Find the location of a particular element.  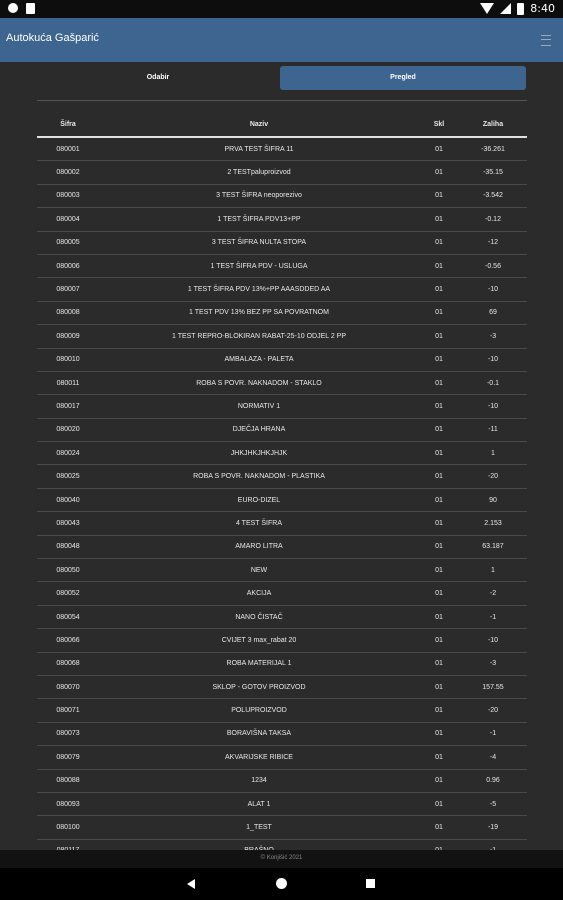

cell-naziv: ROBA S POVR. NAKNADOM - PLASTIKA is located at coordinates (259, 476).